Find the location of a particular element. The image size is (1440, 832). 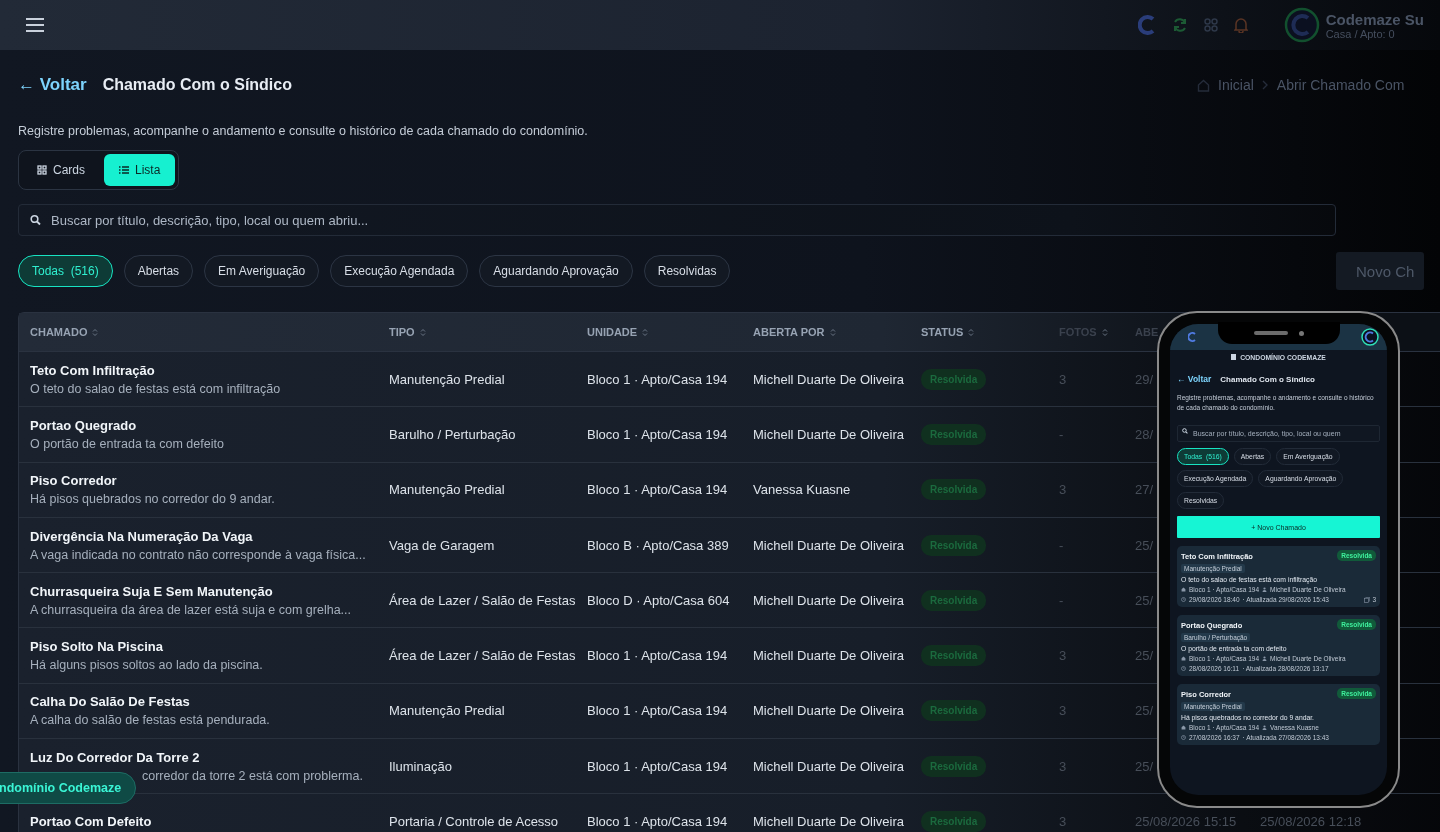

filter-chip: Resolvidas is located at coordinates (687, 271).